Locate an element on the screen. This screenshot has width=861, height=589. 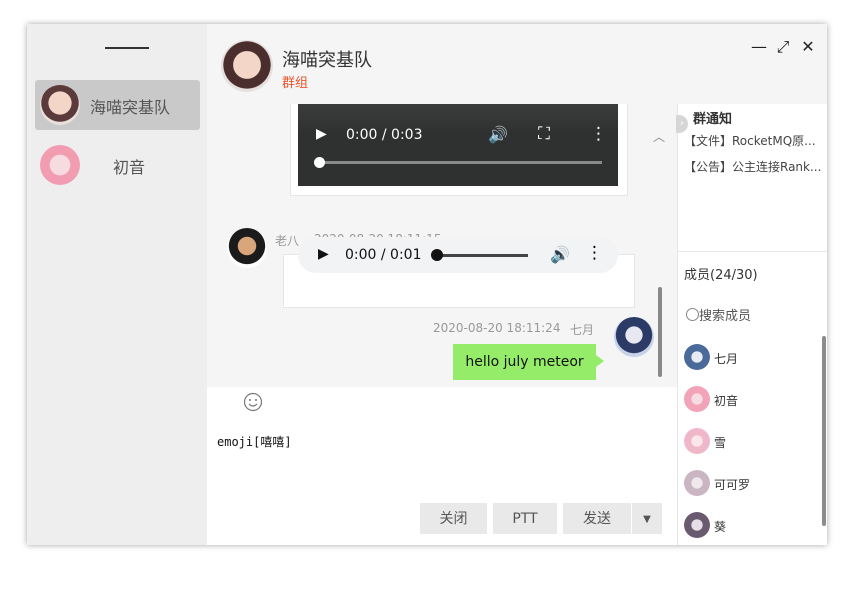
member-name: 初音 is located at coordinates (726, 401).